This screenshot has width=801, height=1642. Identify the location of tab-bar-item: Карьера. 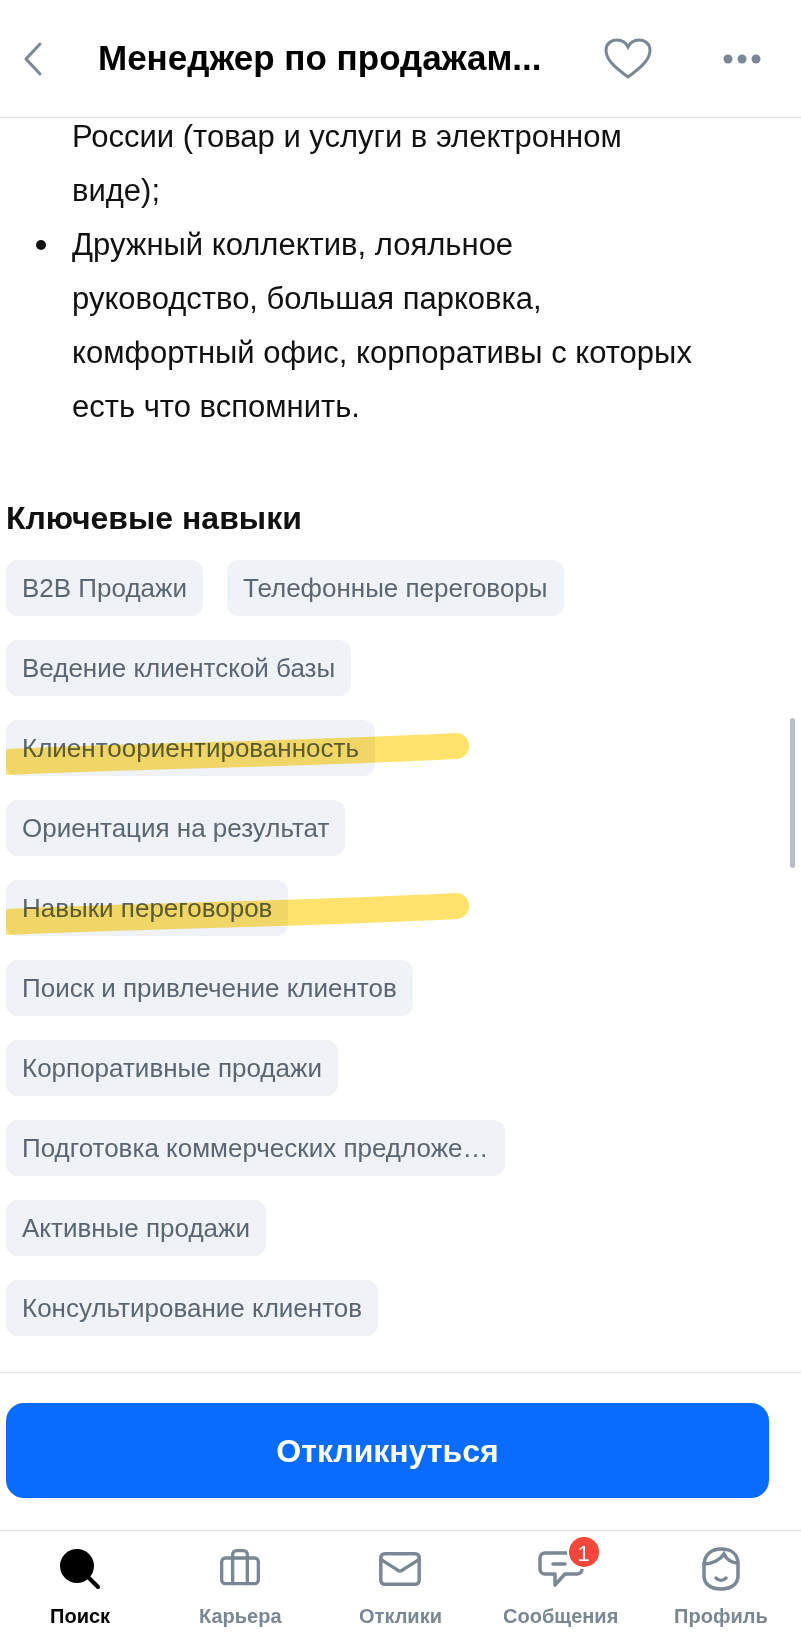
(240, 1586).